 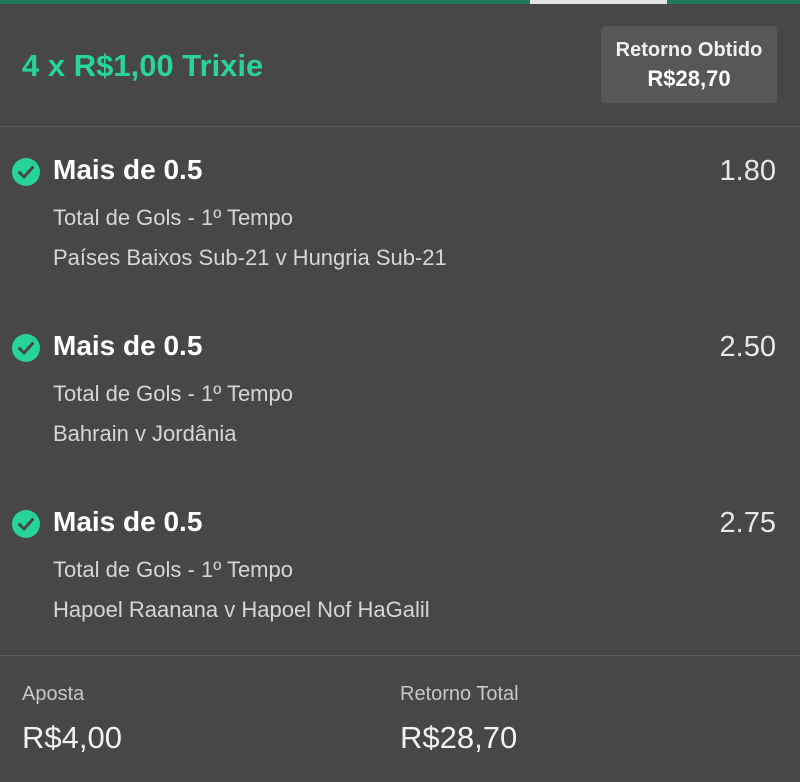 What do you see at coordinates (747, 171) in the screenshot?
I see `selection-odds: 1.80` at bounding box center [747, 171].